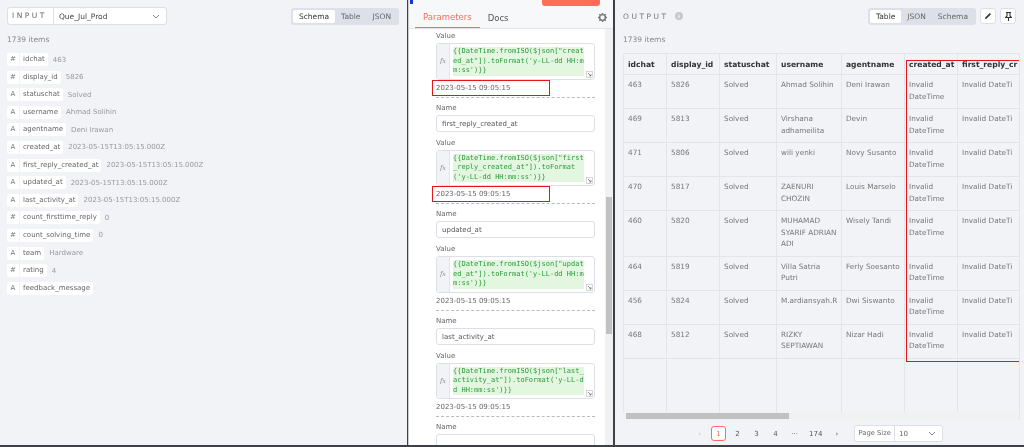 The image size is (1024, 447). Describe the element at coordinates (609, 237) in the screenshot. I see `scrollbar` at that location.